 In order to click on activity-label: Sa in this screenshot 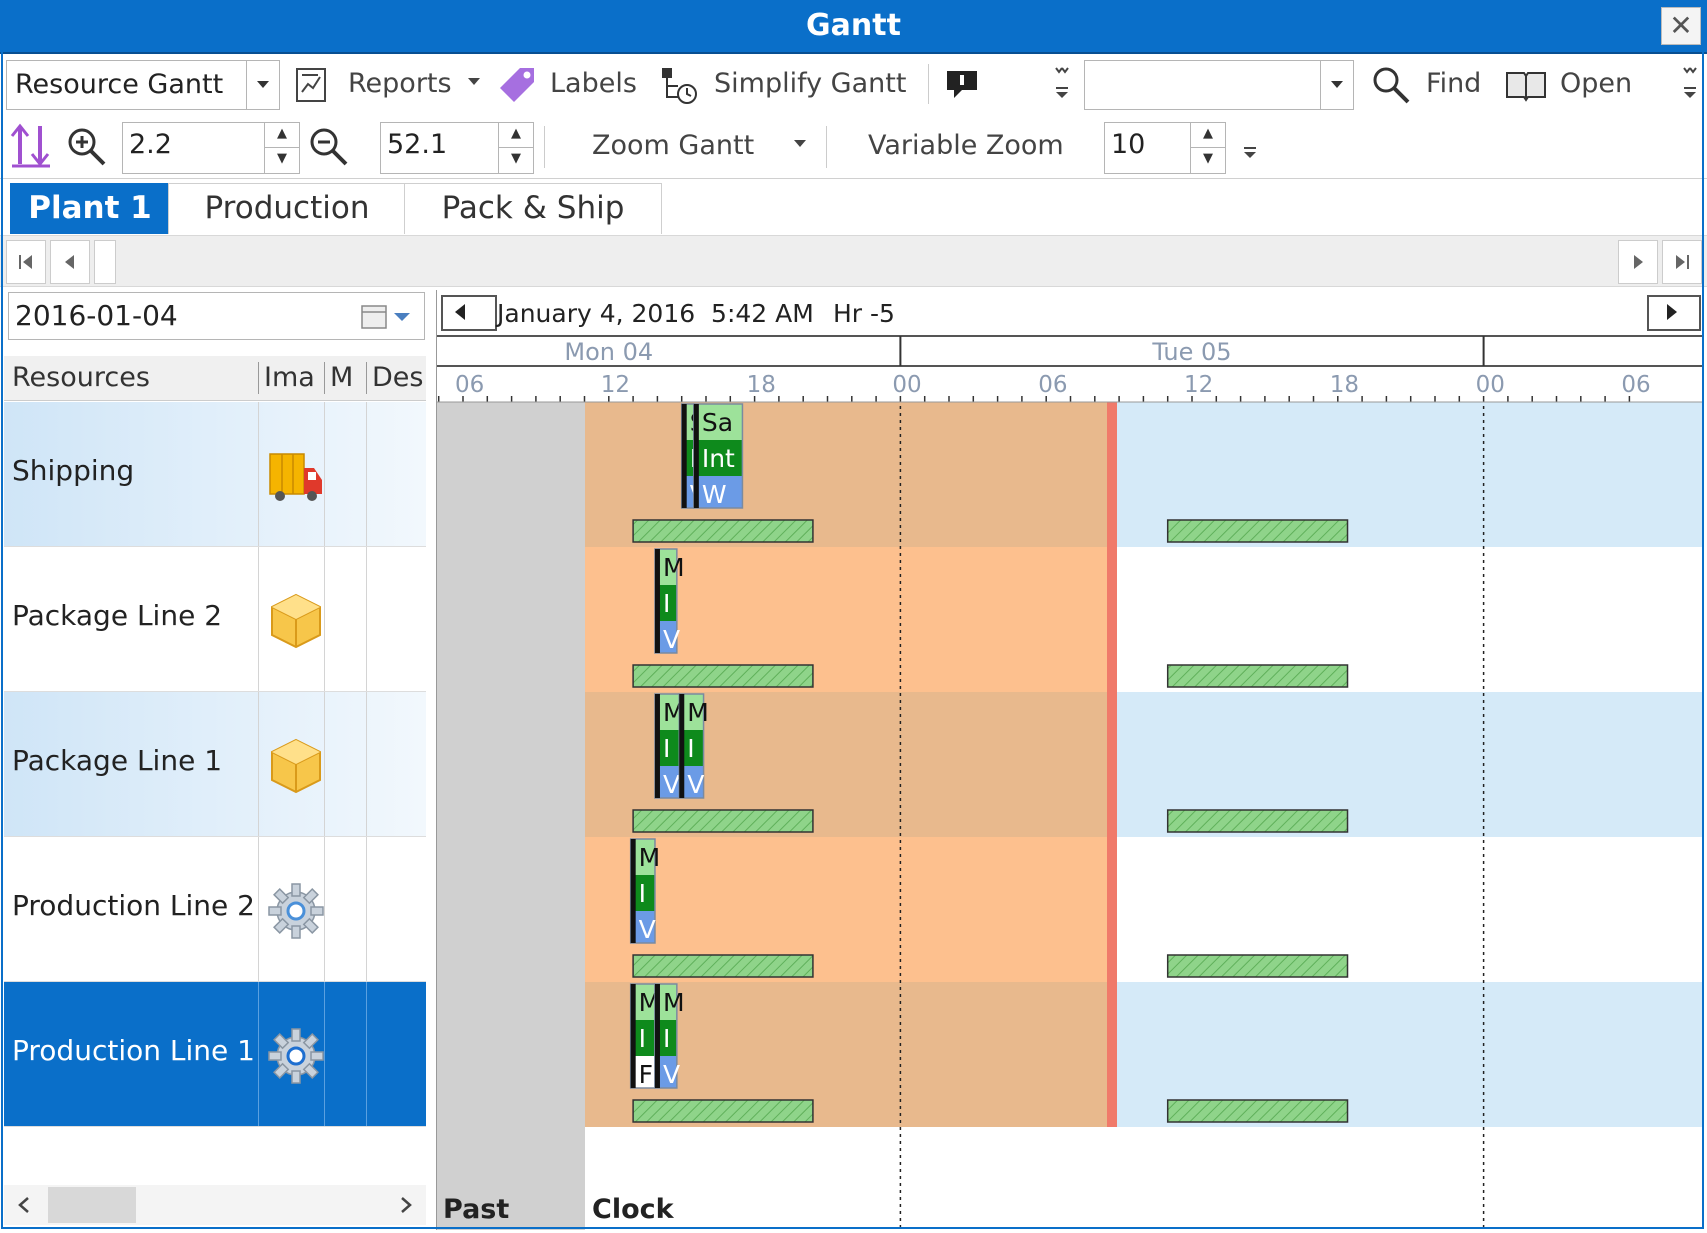, I will do `click(717, 422)`.